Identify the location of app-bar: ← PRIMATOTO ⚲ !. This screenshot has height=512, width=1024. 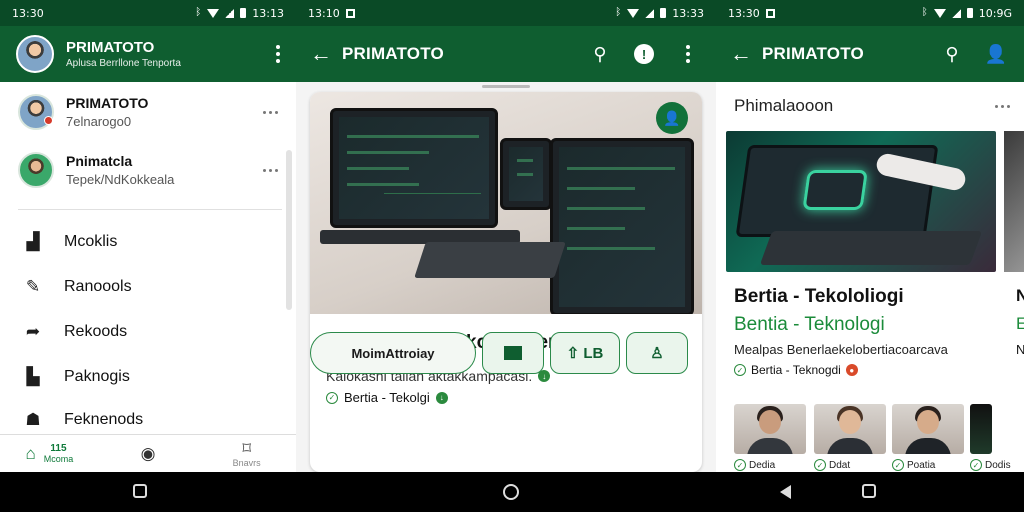
(506, 54).